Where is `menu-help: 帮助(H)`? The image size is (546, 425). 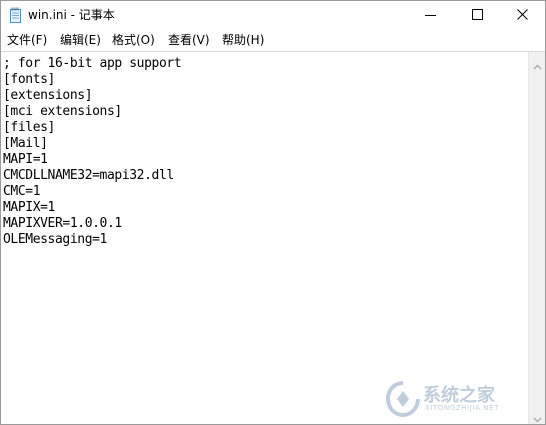 menu-help: 帮助(H) is located at coordinates (243, 40).